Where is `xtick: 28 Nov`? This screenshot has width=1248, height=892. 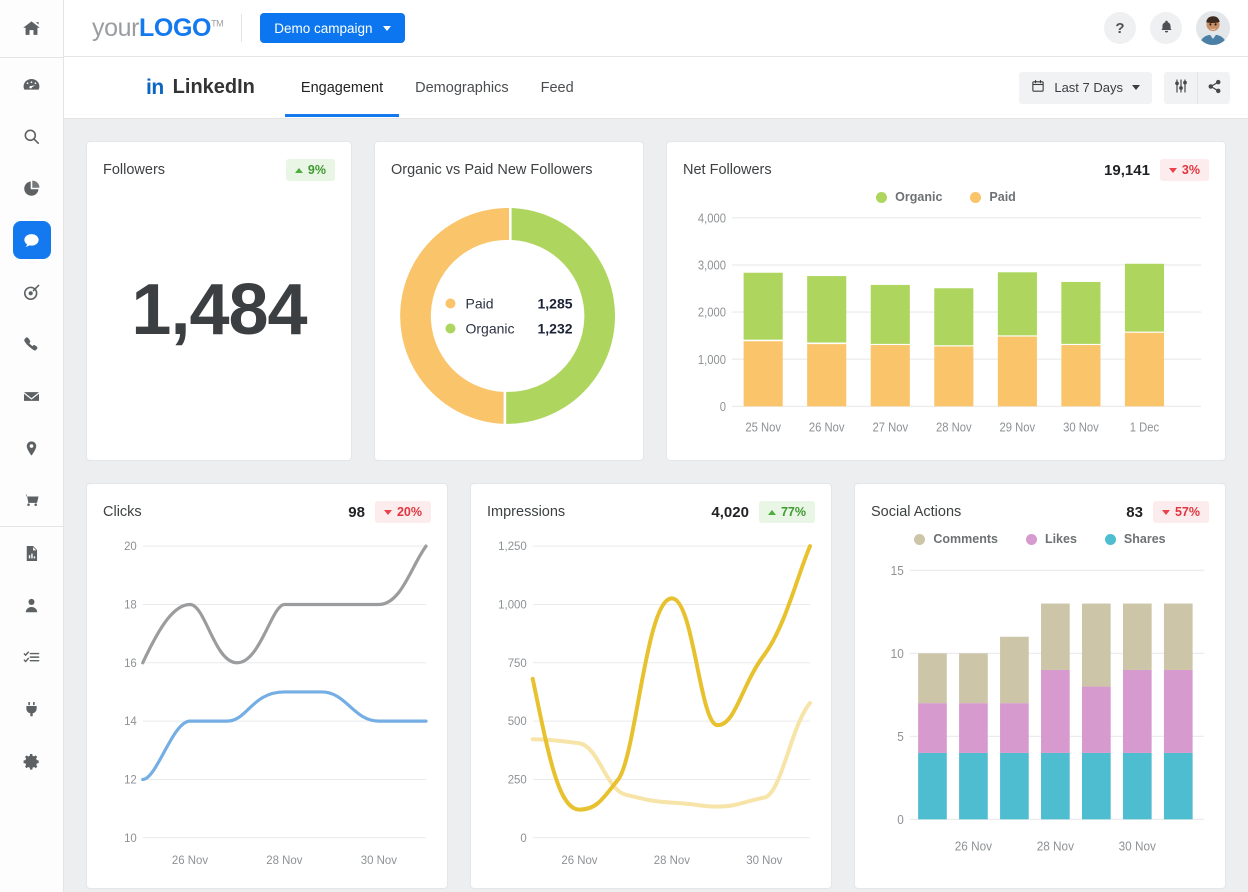 xtick: 28 Nov is located at coordinates (1056, 846).